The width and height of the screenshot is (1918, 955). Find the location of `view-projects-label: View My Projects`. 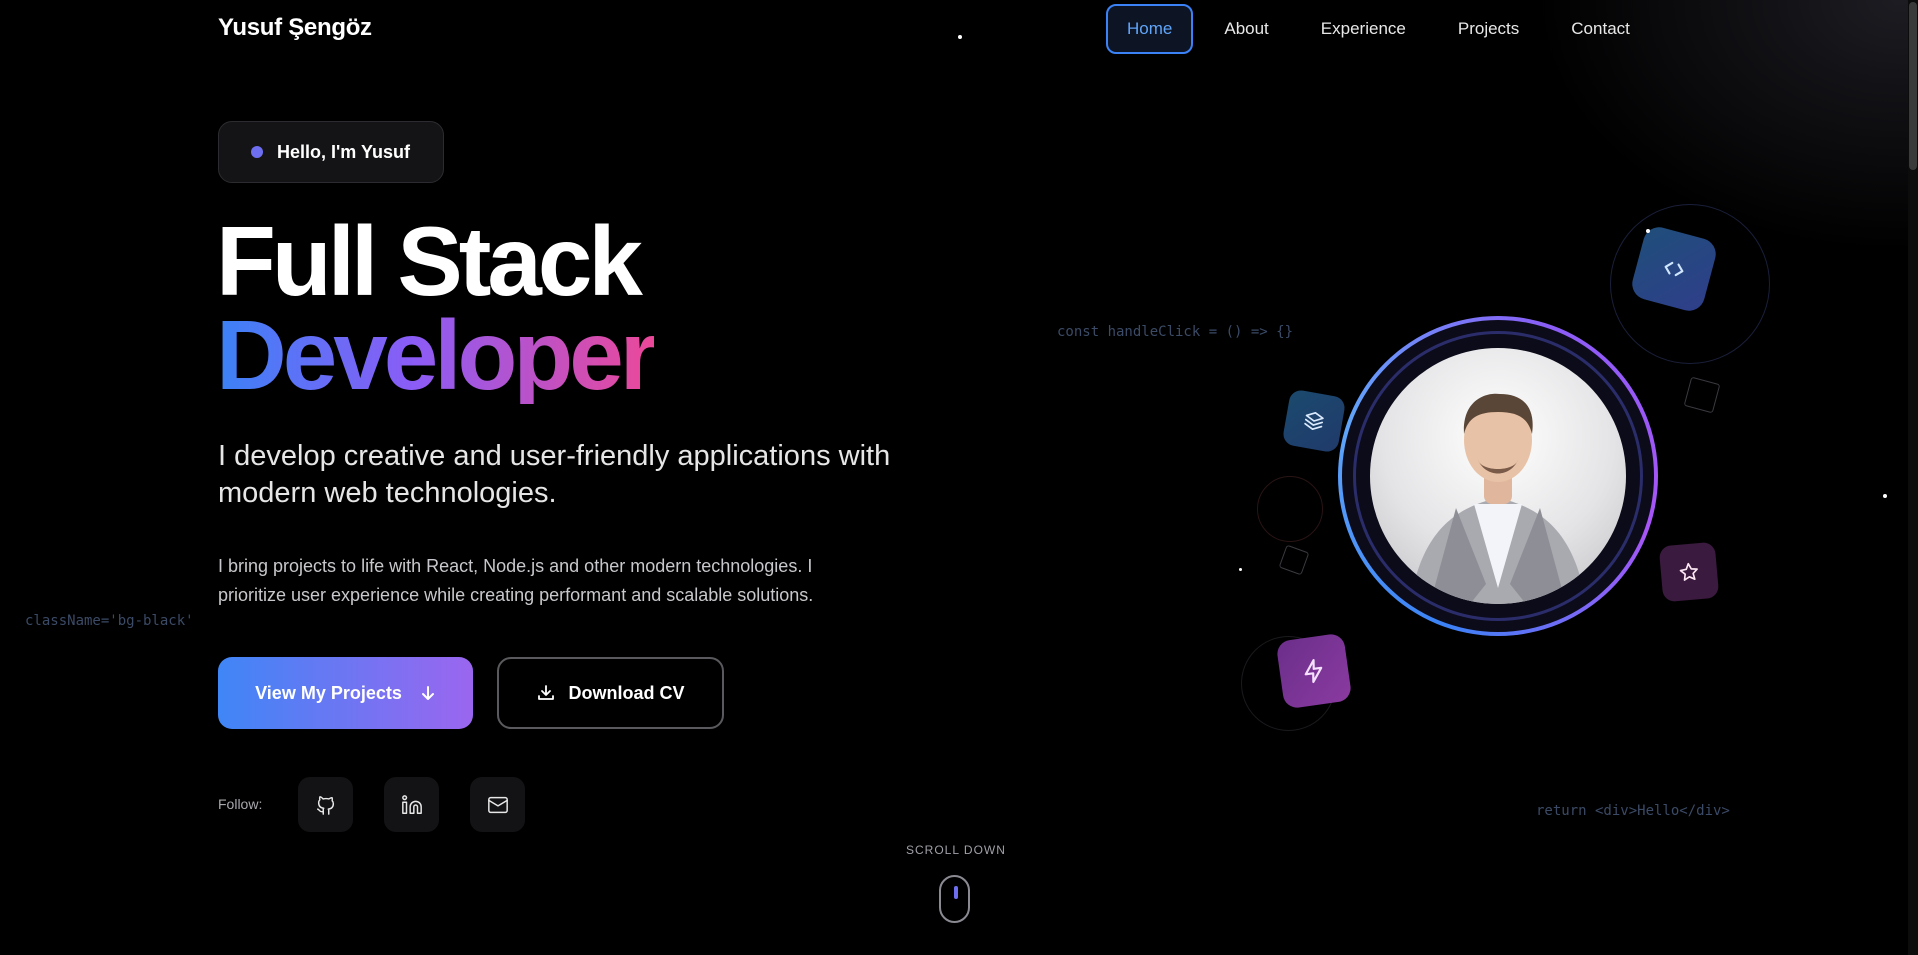

view-projects-label: View My Projects is located at coordinates (328, 692).